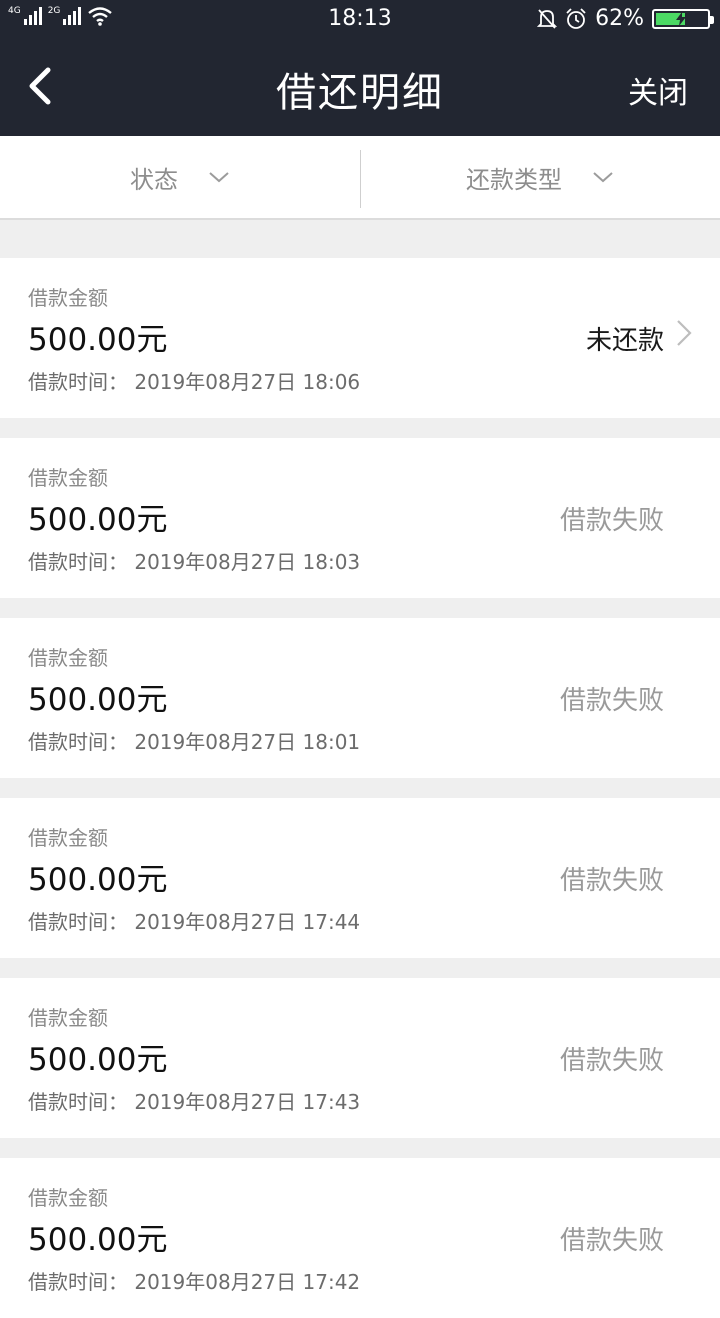 This screenshot has height=1318, width=720. Describe the element at coordinates (360, 338) in the screenshot. I see `loan-record-item: 借款金额 500.00元 借款时间： 2019年08月27日 18:06 未还款` at that location.